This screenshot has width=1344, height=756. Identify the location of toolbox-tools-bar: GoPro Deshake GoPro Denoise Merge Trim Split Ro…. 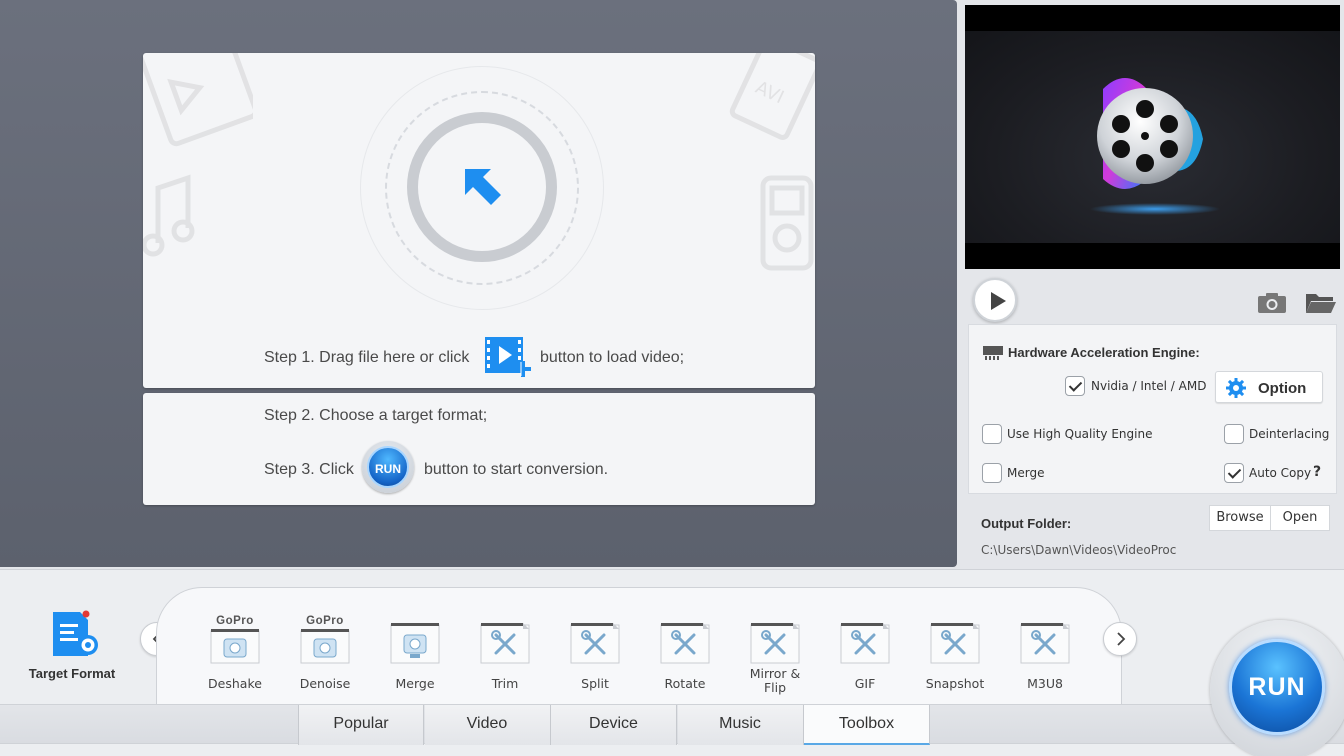
(639, 646).